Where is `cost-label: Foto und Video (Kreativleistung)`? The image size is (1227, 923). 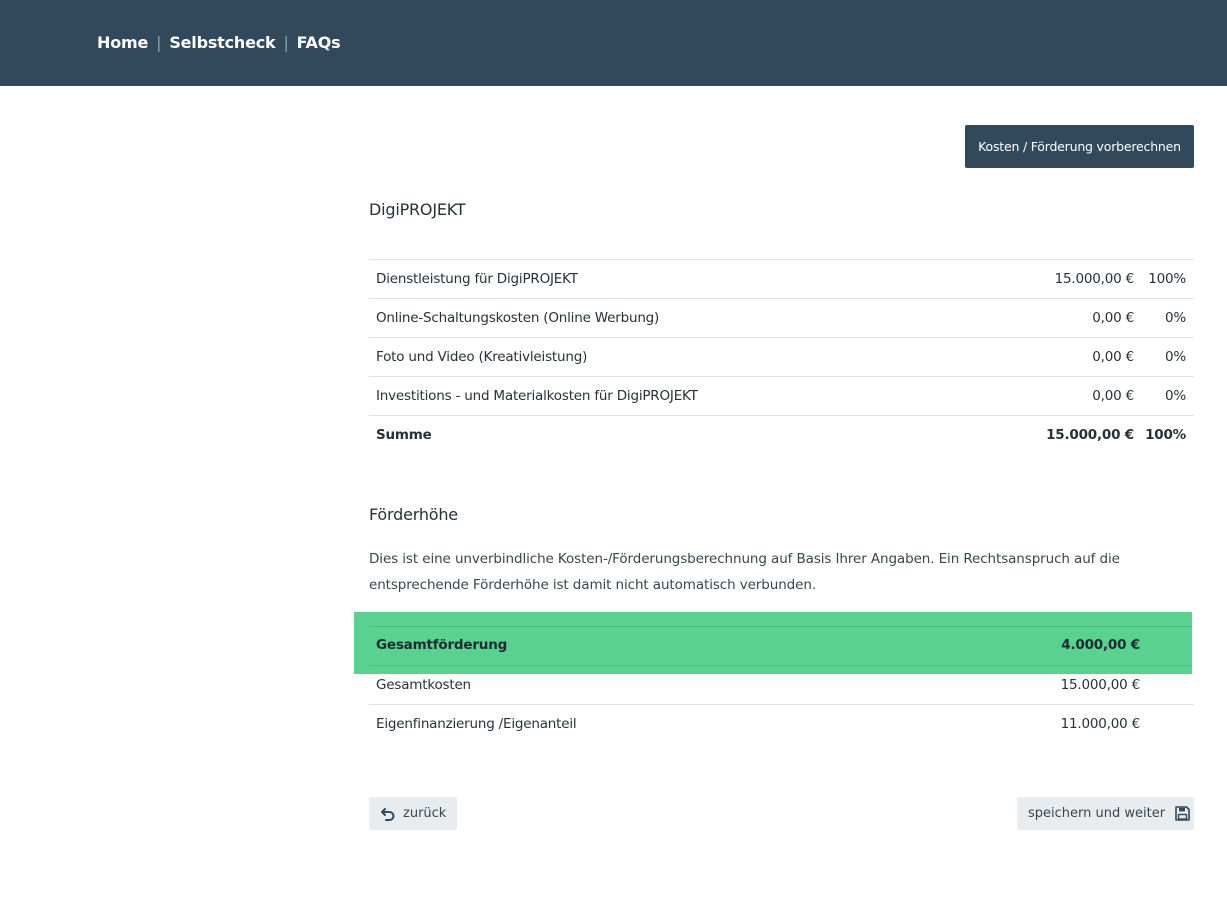
cost-label: Foto und Video (Kreativleistung) is located at coordinates (482, 357).